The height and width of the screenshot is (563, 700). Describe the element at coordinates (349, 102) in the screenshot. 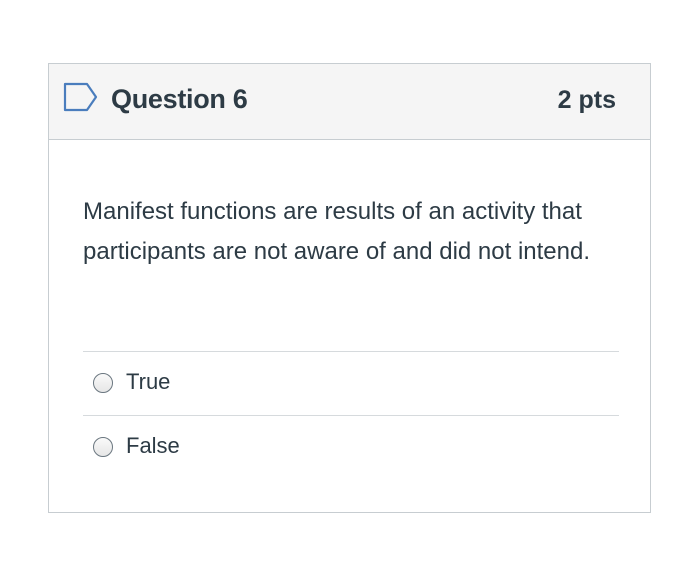

I see `question-header: Question 6 2 pts` at that location.